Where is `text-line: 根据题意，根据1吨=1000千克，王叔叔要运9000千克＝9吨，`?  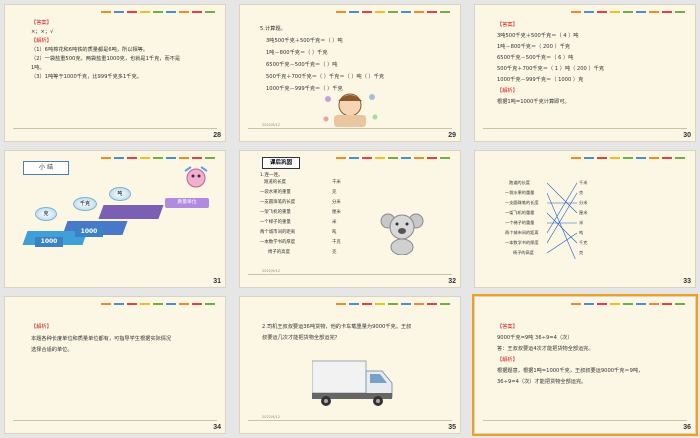 text-line: 根据题意，根据1吨=1000千克，王叔叔要运9000千克＝9吨， is located at coordinates (570, 371).